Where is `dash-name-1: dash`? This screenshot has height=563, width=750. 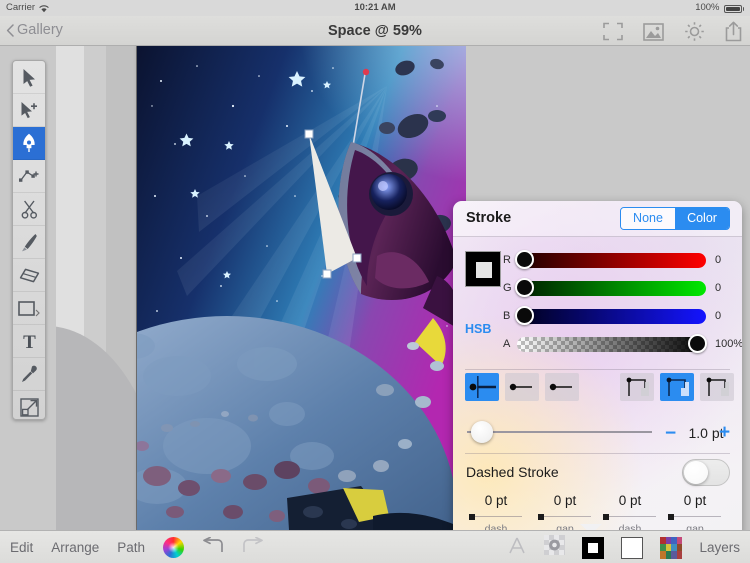 dash-name-1: dash is located at coordinates (496, 526).